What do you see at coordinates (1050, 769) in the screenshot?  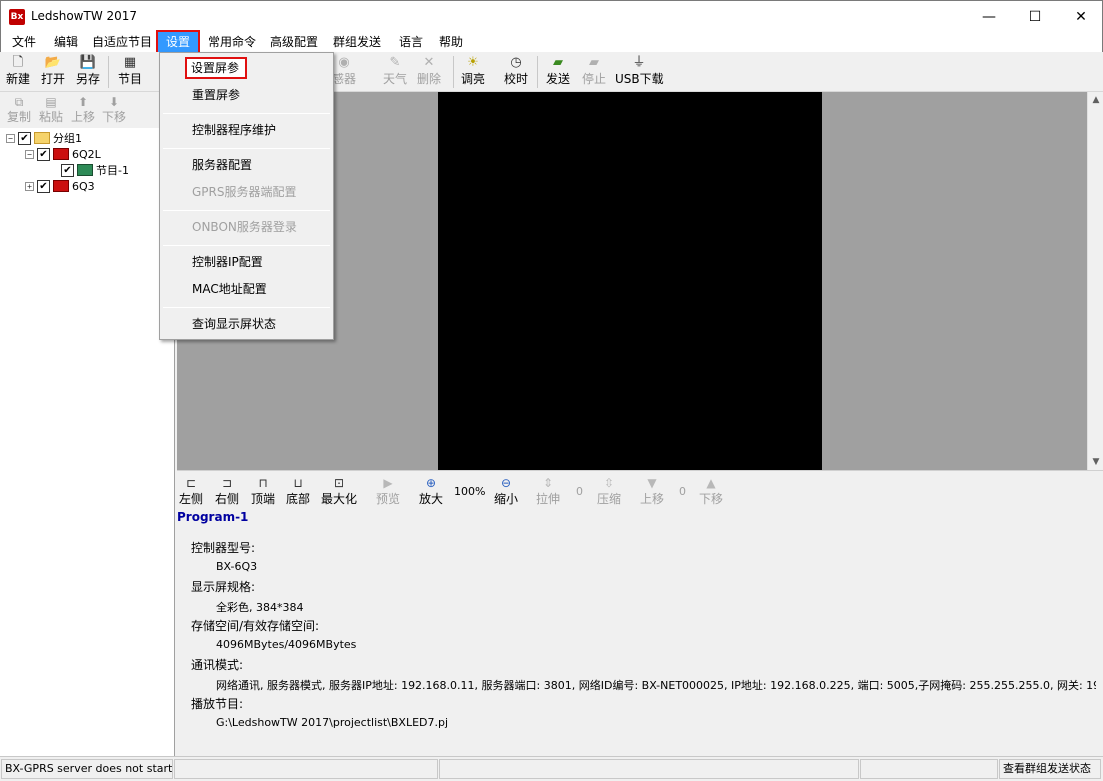 I see `group-send-status-link: 查看群组发送状态` at bounding box center [1050, 769].